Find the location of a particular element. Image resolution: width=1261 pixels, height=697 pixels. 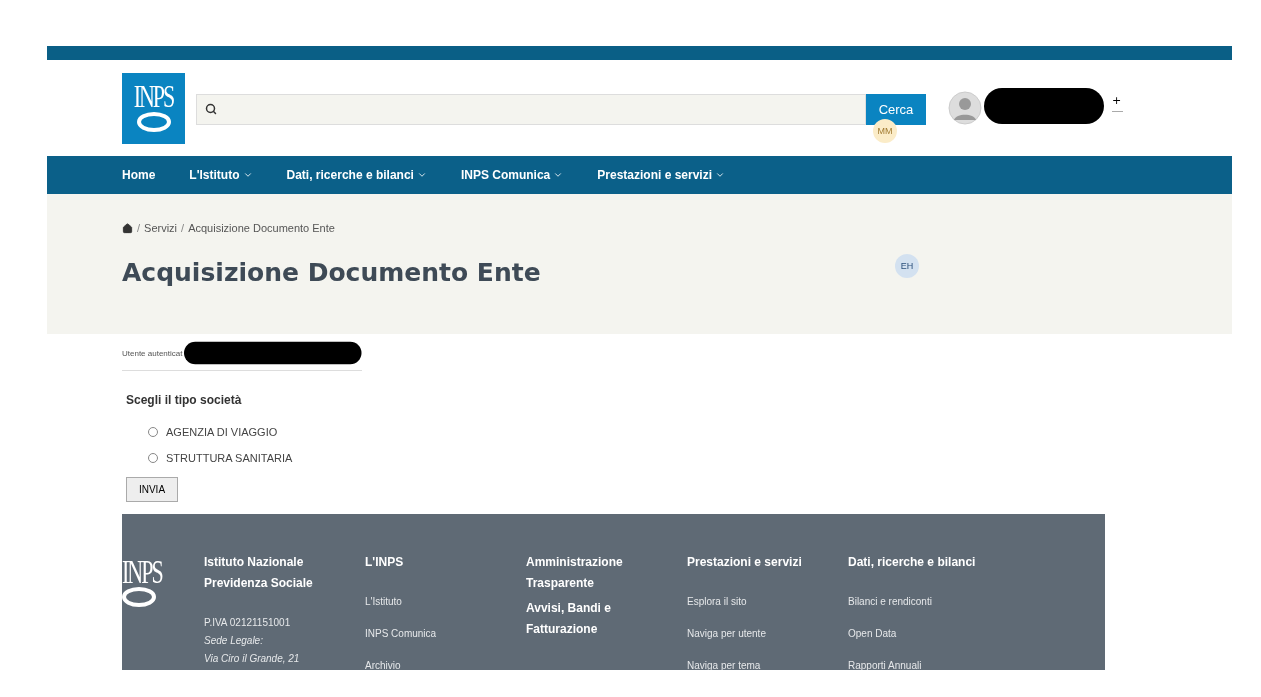

footer-heading: L'INPS is located at coordinates (430, 562).